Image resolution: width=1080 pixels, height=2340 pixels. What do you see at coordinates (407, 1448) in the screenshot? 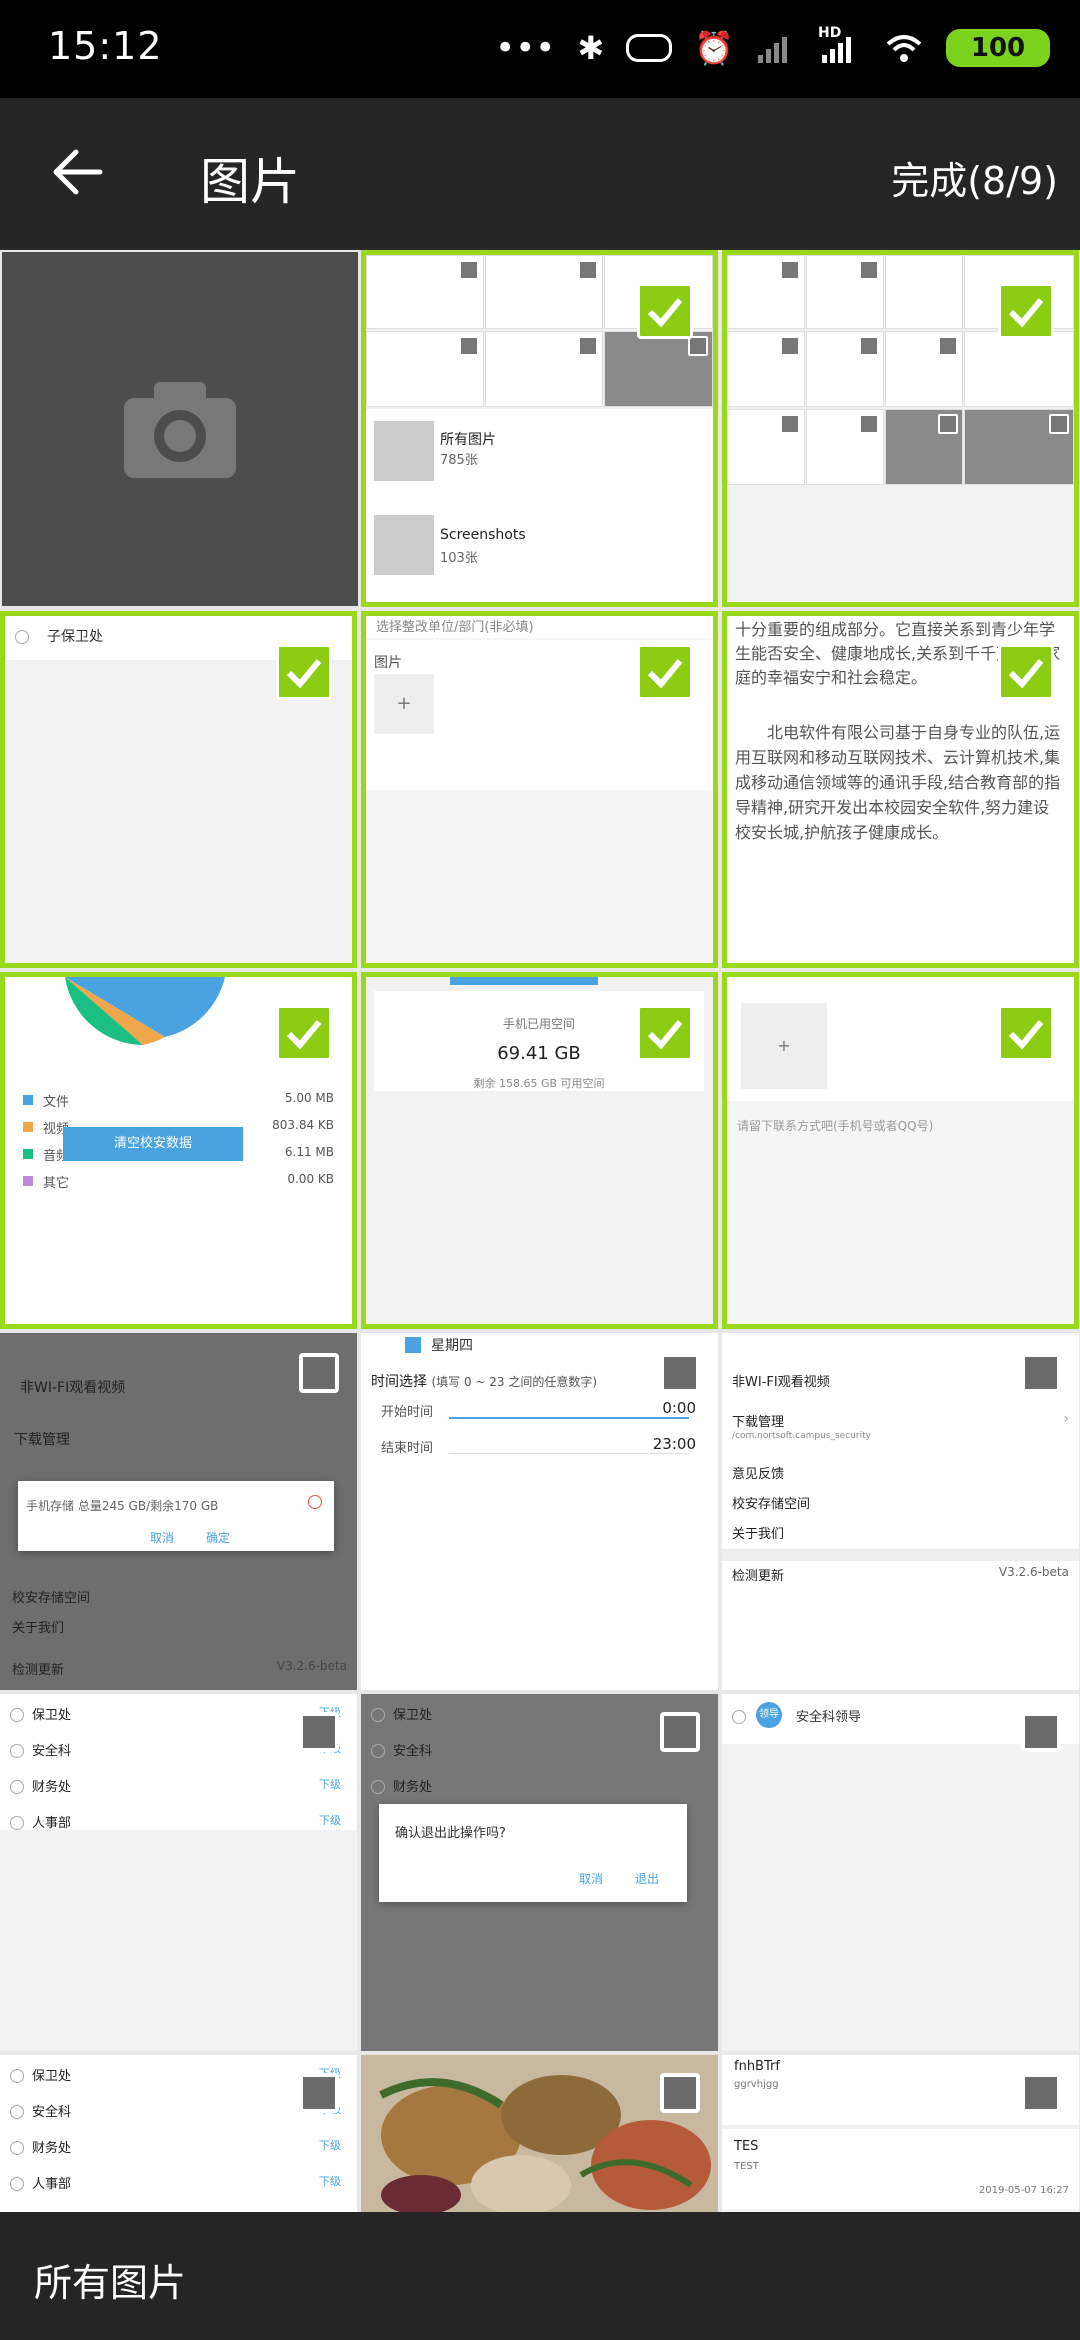
I see `end-time-label: 结束时间` at bounding box center [407, 1448].